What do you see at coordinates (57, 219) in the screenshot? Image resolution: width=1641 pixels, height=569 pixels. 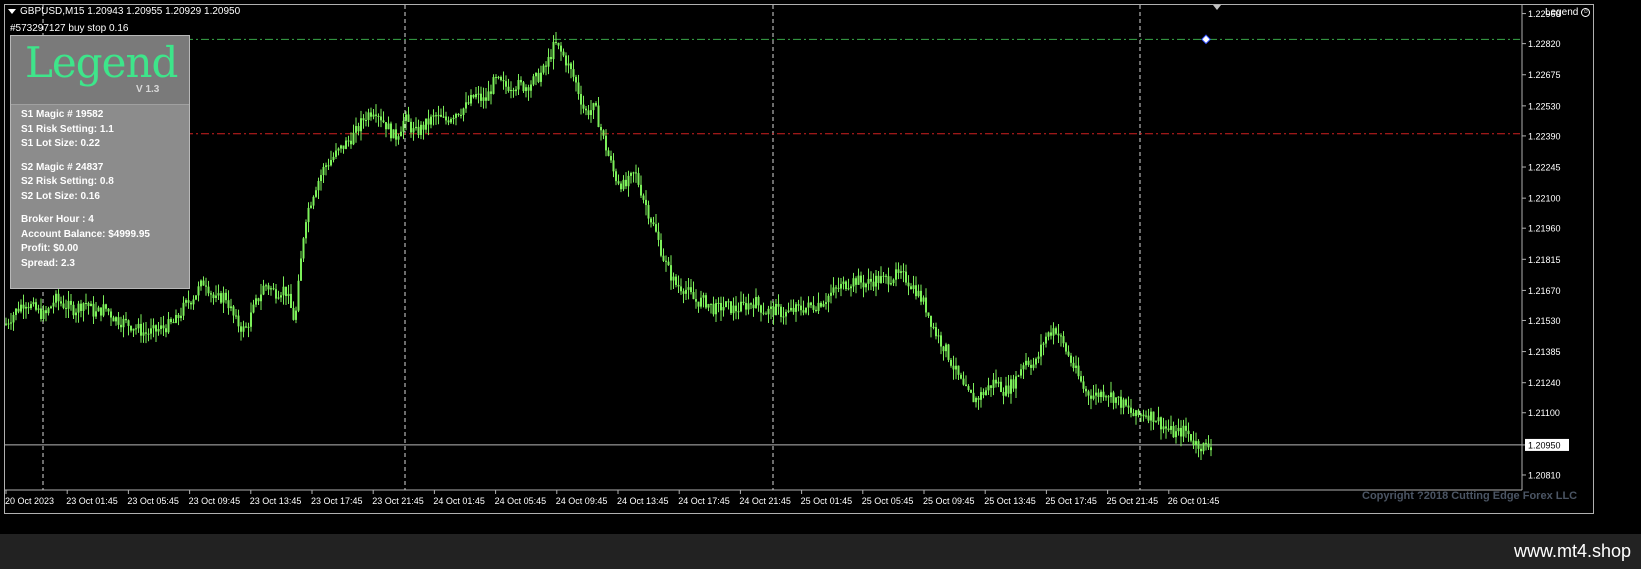 I see `broker-hour: Broker Hour : 4` at bounding box center [57, 219].